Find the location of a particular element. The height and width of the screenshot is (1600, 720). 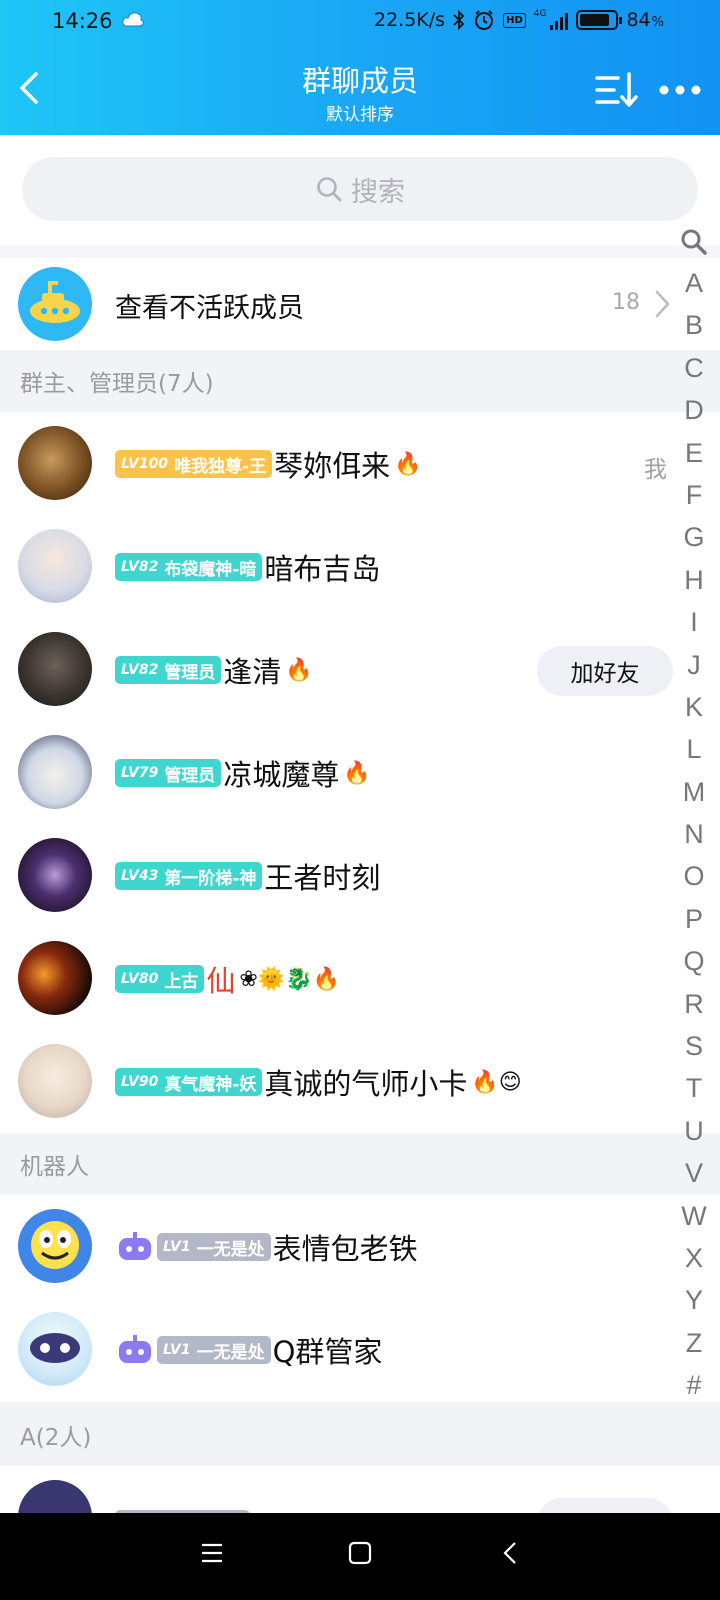

section-robots: 机器人 is located at coordinates (360, 1164).